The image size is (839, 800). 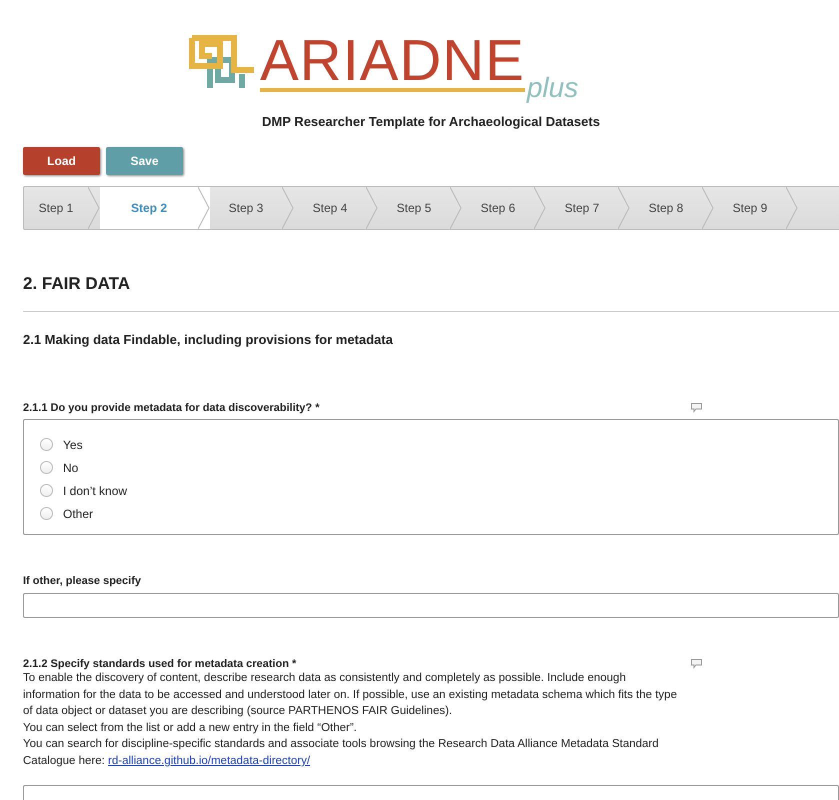 I want to click on question-label: 2.1.2 Specify standards used for metadata creation *, so click(x=159, y=664).